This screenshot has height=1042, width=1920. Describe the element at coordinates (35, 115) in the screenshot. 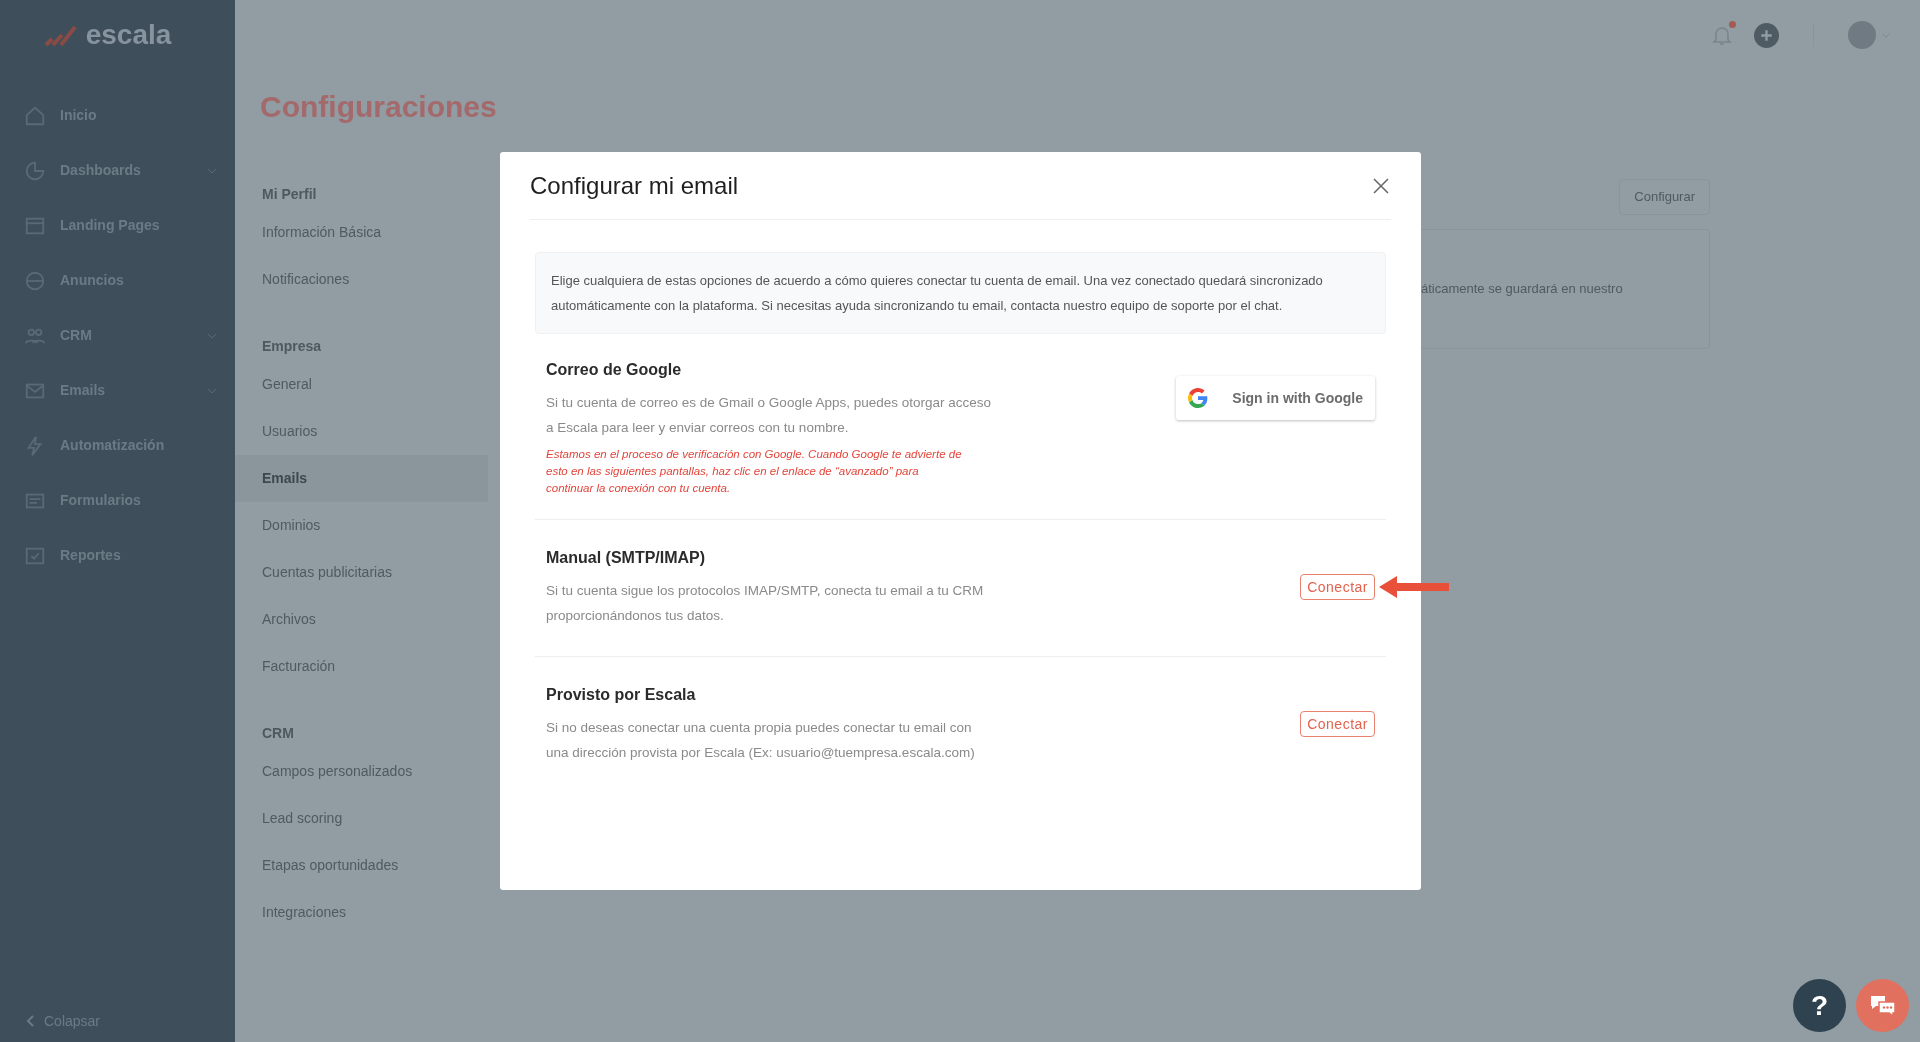

I see `home-icon` at that location.